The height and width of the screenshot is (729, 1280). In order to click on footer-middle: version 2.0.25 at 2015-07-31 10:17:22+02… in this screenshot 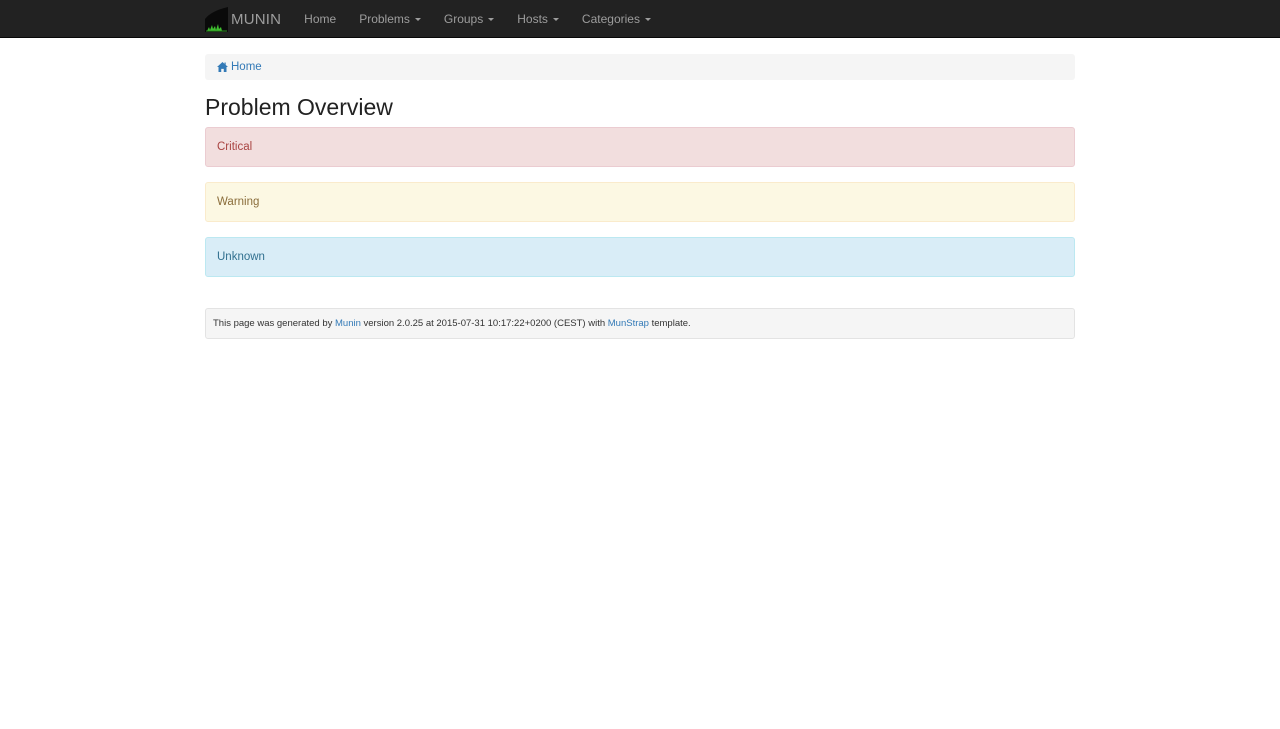, I will do `click(484, 323)`.